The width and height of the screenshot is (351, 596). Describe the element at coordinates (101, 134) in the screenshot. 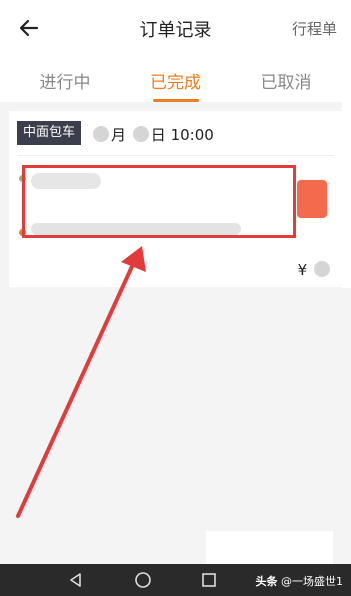

I see `redacted-month` at that location.